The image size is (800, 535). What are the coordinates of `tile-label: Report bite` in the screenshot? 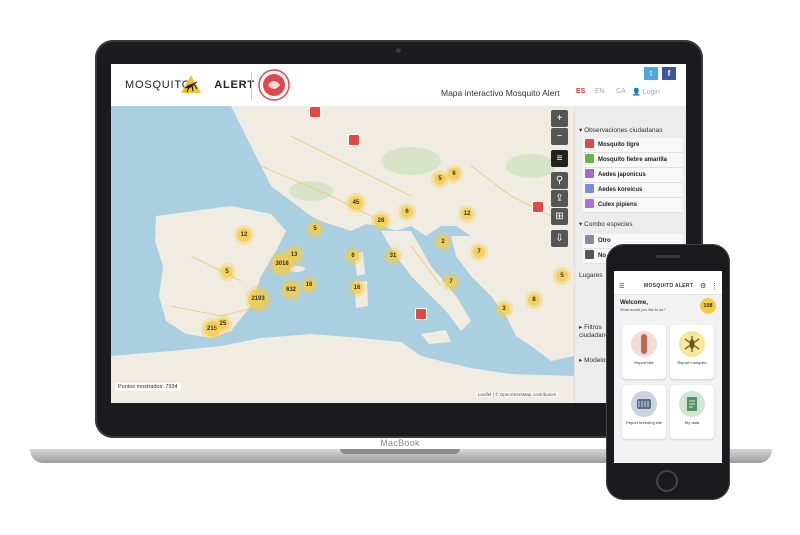 It's located at (644, 362).